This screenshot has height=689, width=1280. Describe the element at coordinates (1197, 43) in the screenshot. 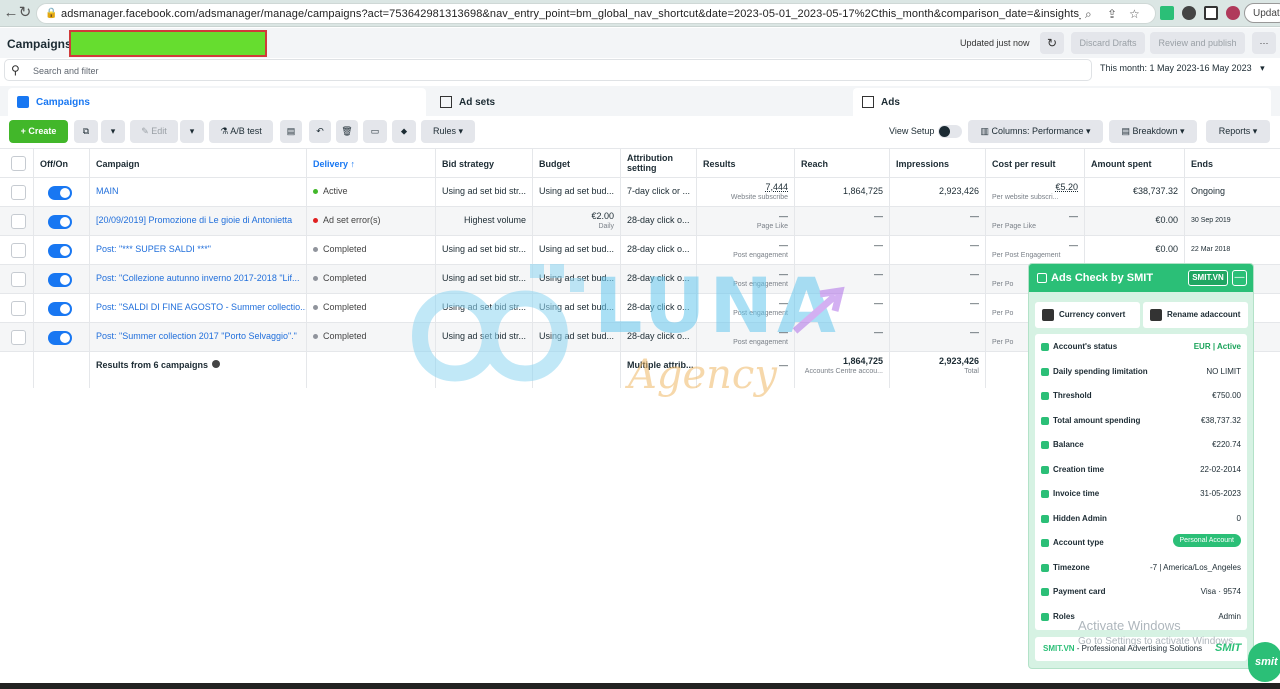

I see `review-publish-button: Review and publish` at that location.